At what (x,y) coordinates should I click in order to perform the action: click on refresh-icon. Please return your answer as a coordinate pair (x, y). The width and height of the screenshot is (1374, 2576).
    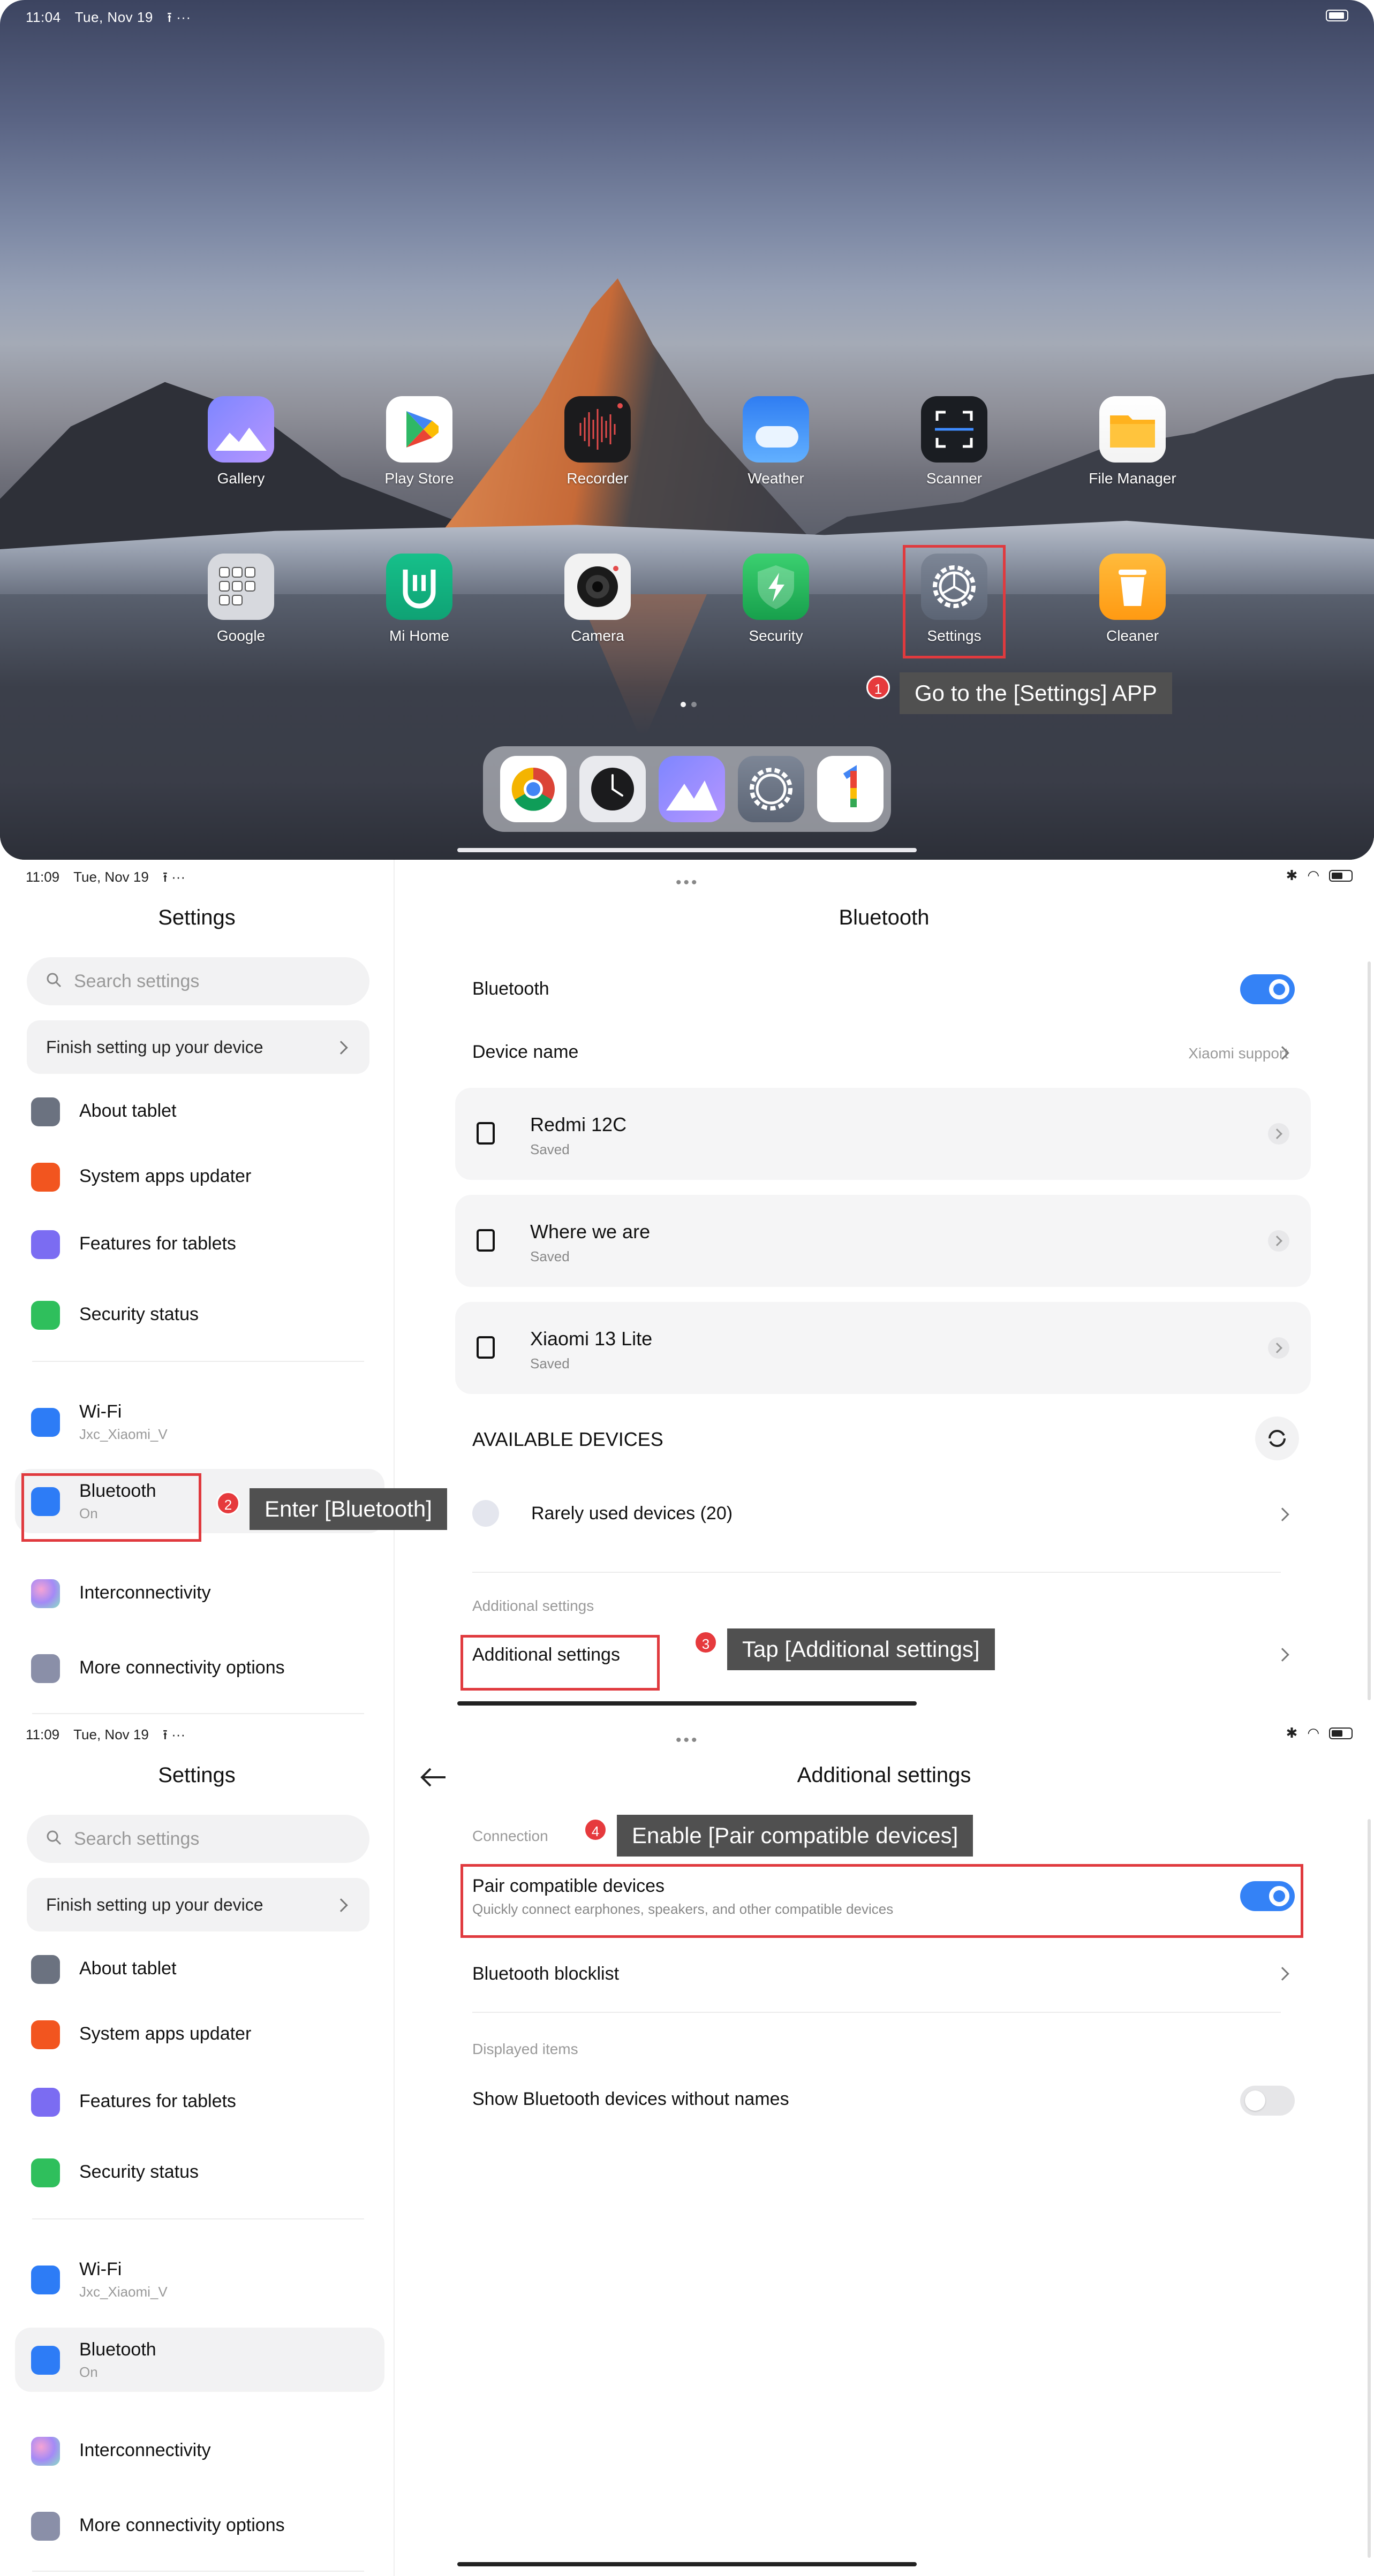
    Looking at the image, I should click on (1277, 1438).